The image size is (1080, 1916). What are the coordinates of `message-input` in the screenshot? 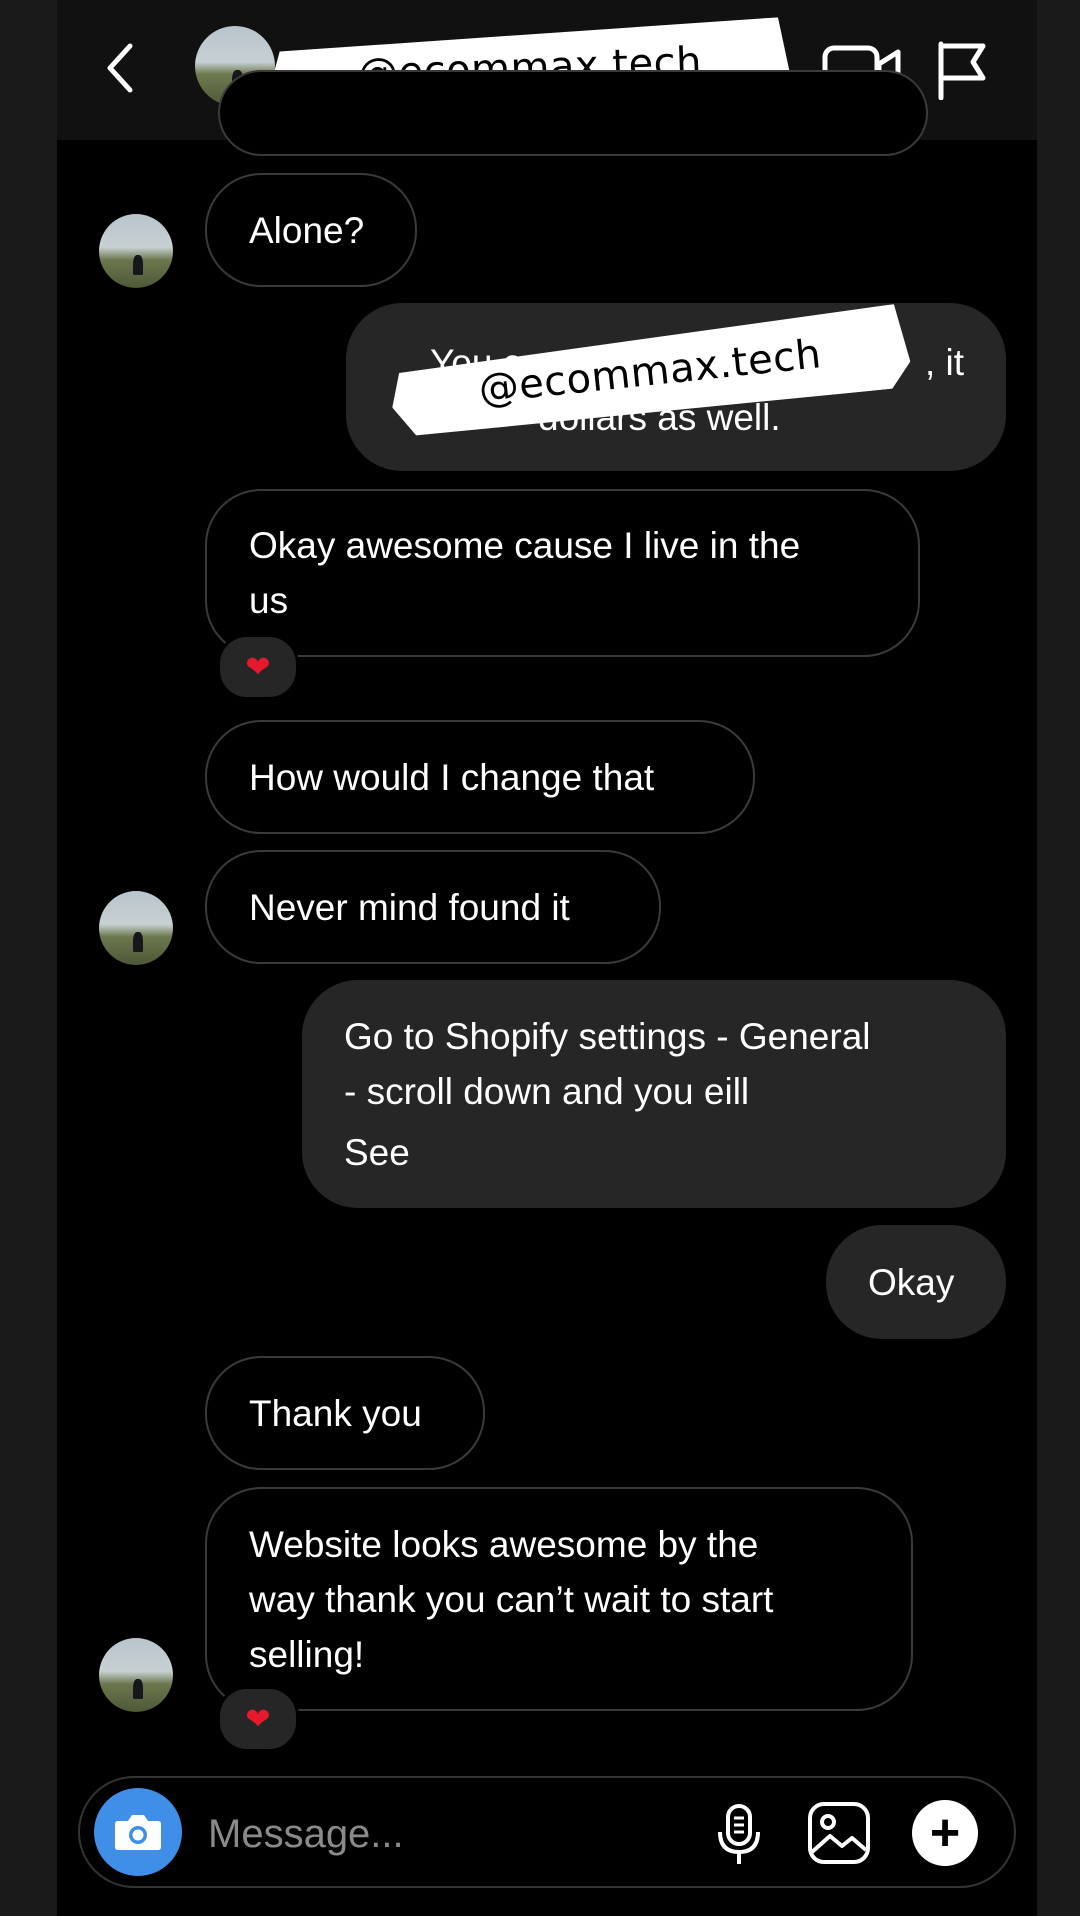 It's located at (433, 1834).